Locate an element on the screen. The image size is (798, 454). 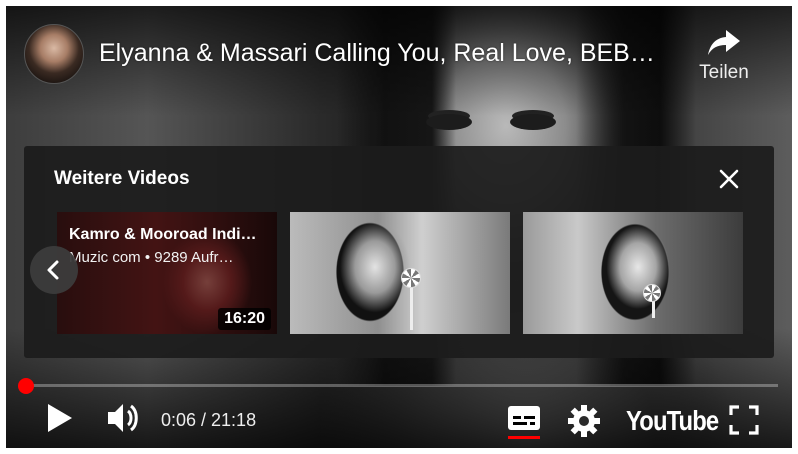
close-button is located at coordinates (729, 179).